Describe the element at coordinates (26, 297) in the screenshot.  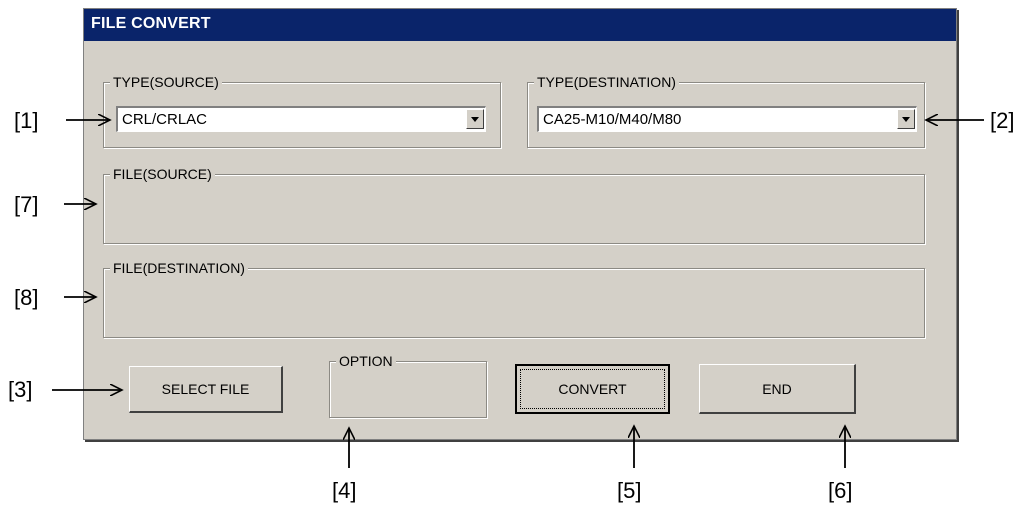
I see `annotation-8: [8]` at that location.